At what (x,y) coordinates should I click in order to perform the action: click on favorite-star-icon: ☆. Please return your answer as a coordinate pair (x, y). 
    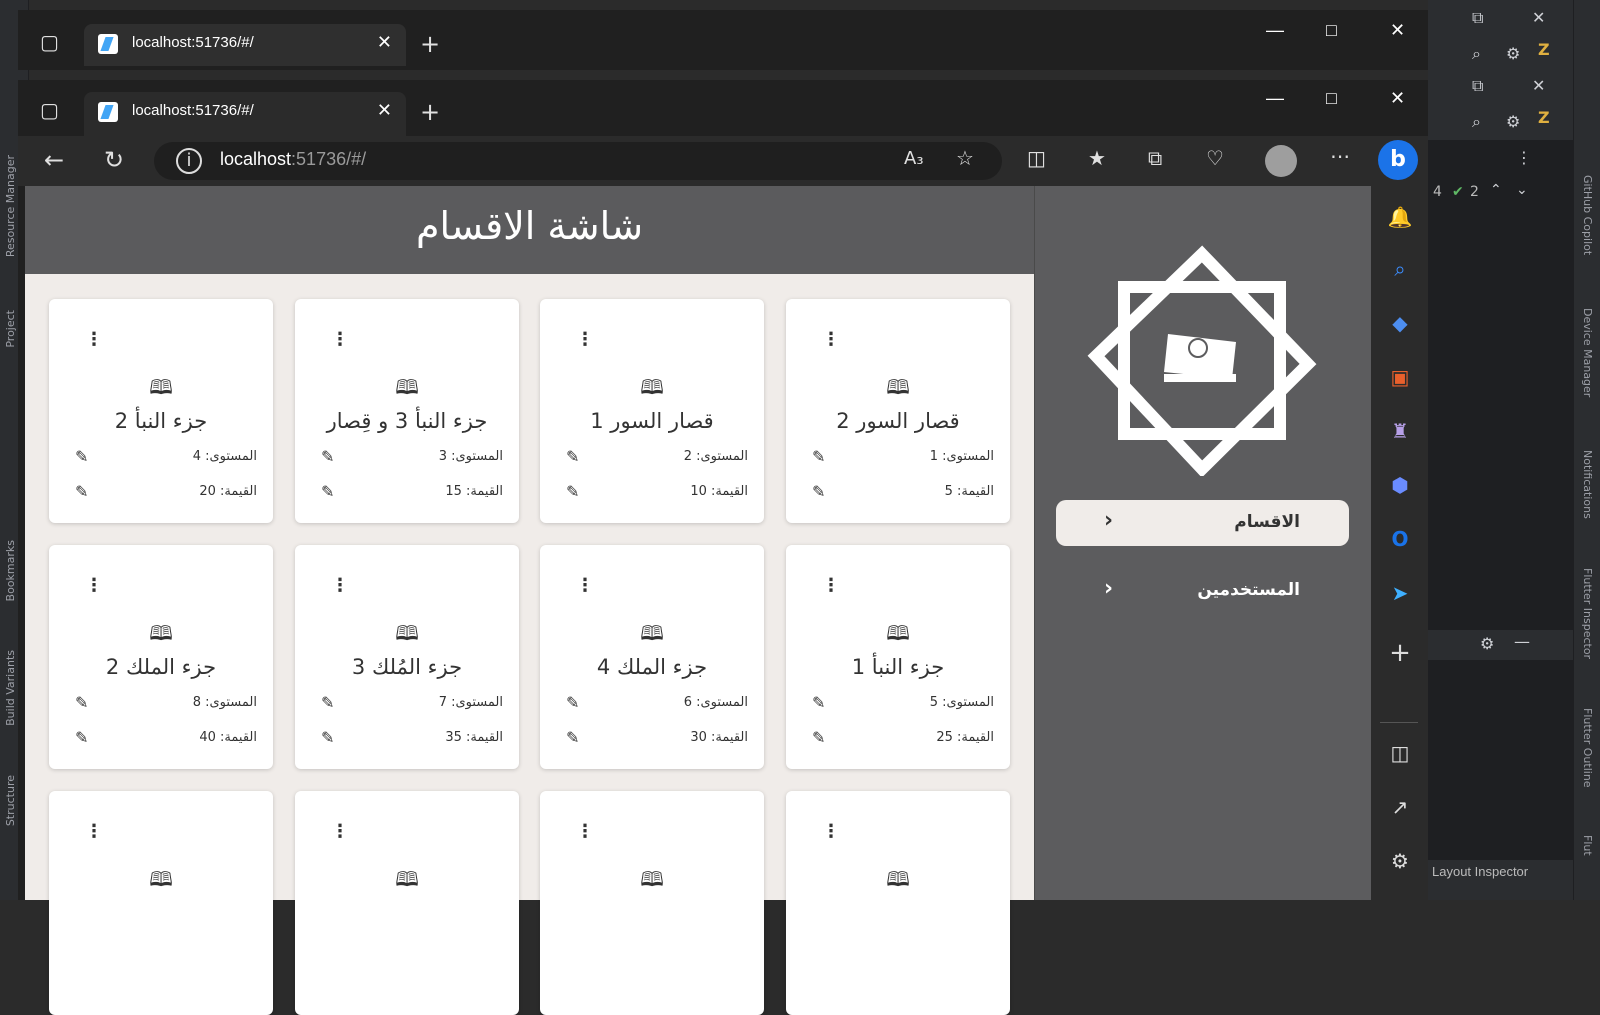
    Looking at the image, I should click on (965, 158).